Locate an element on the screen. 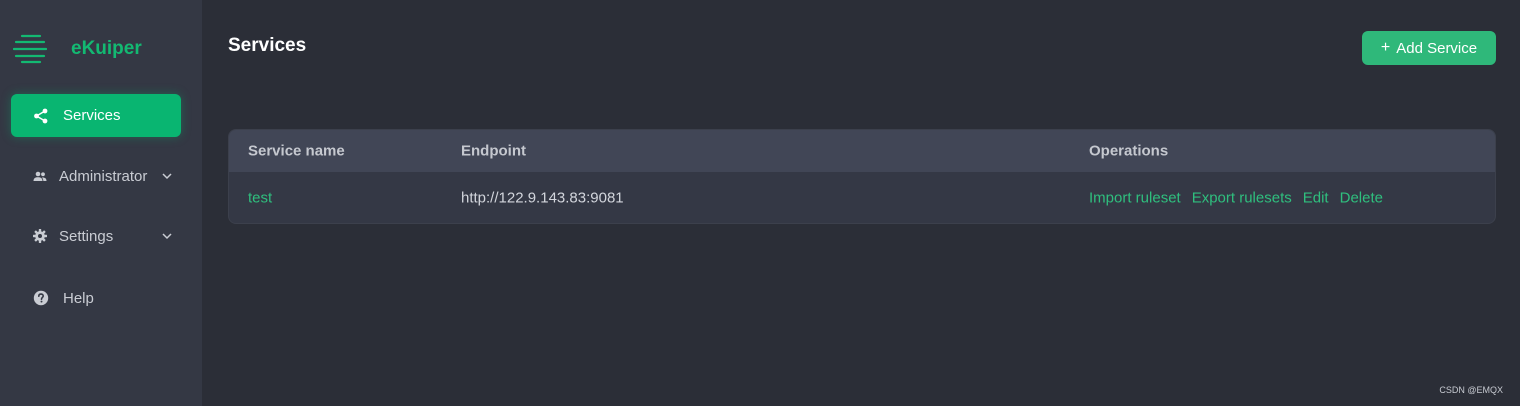 This screenshot has height=406, width=1520. ekuiper-logo-icon is located at coordinates (30, 49).